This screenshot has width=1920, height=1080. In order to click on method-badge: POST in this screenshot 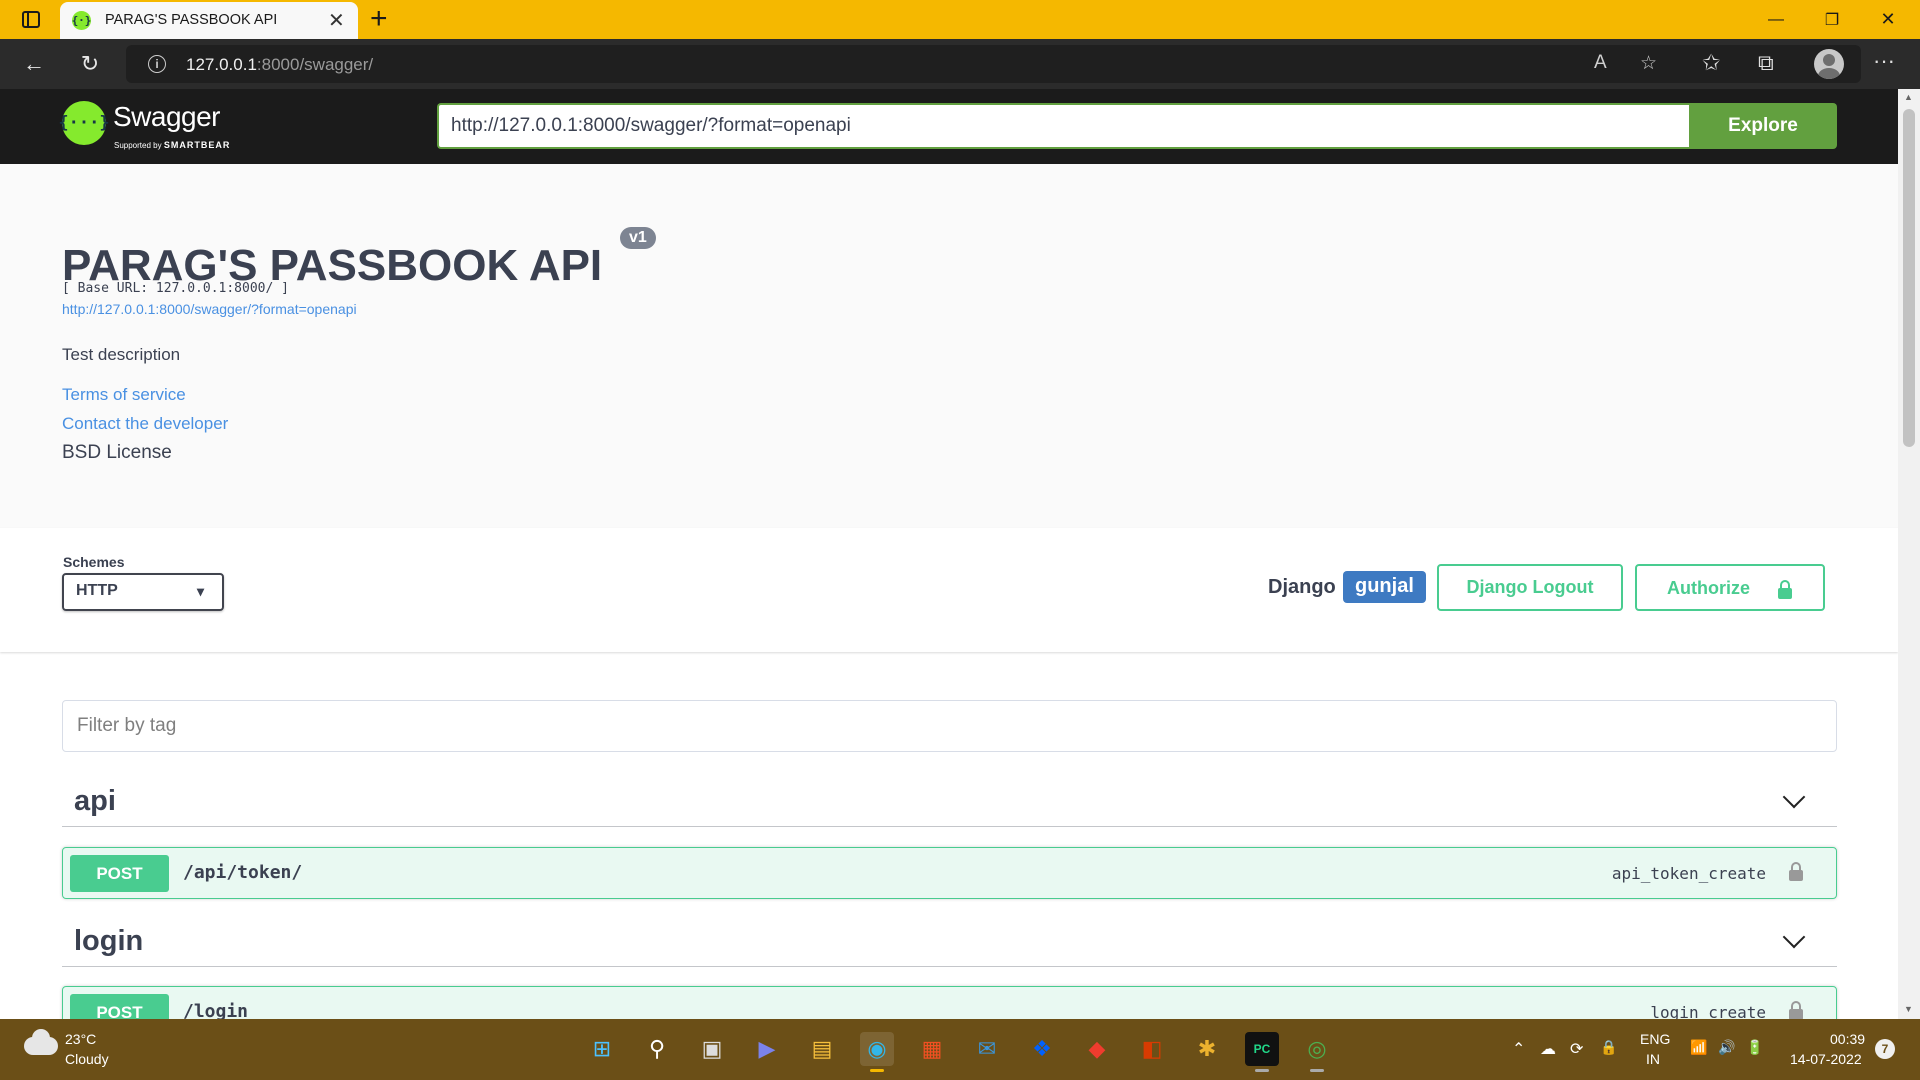, I will do `click(119, 873)`.